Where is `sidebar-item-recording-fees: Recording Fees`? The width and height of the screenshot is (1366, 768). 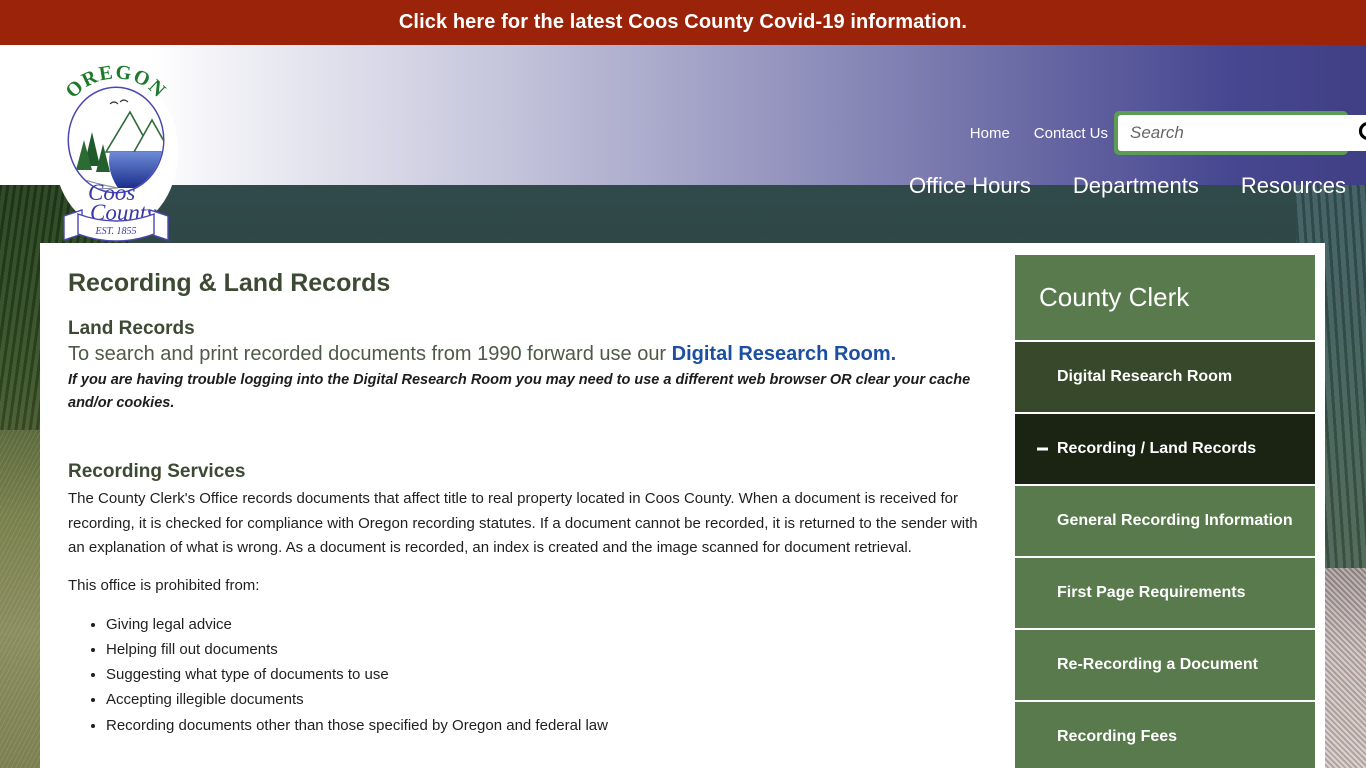 sidebar-item-recording-fees: Recording Fees is located at coordinates (1165, 734).